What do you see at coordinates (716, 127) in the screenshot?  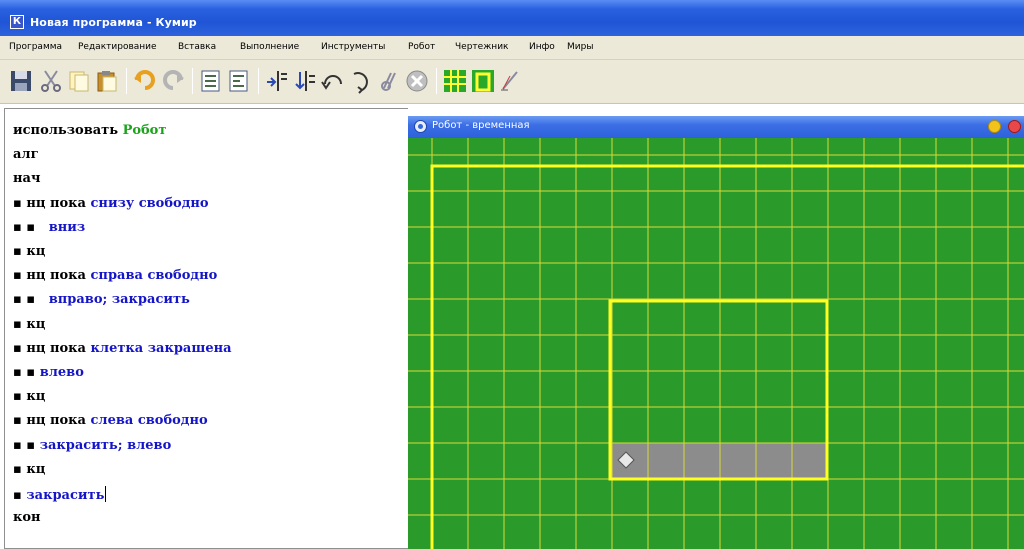 I see `robot-window-titlebar: Робот - временная` at bounding box center [716, 127].